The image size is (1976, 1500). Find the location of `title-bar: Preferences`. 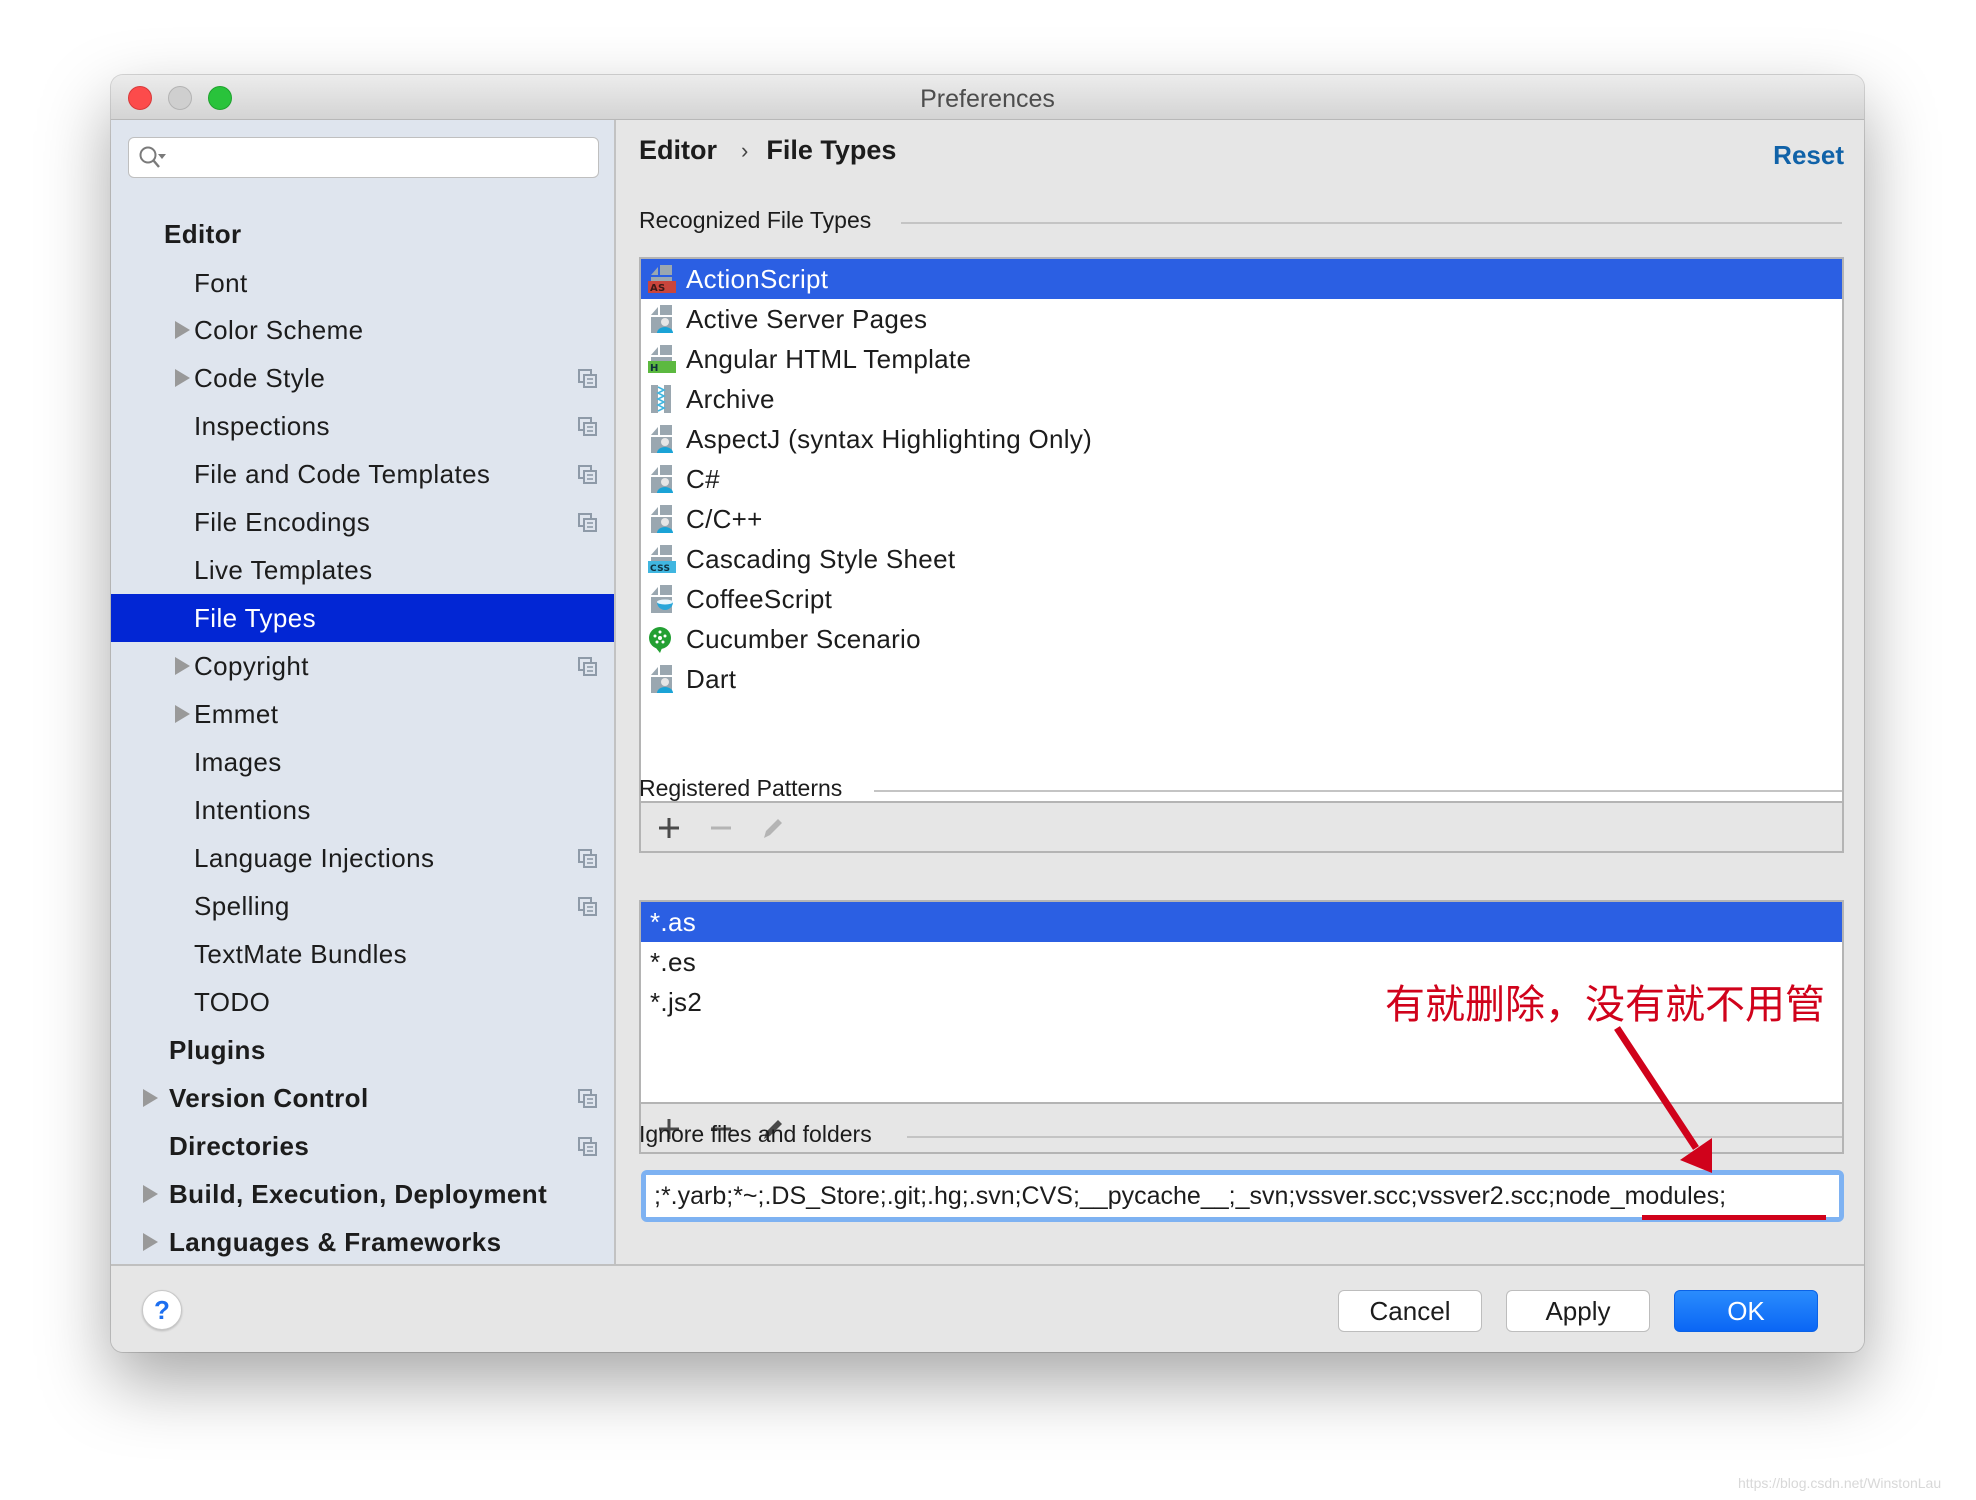

title-bar: Preferences is located at coordinates (987, 97).